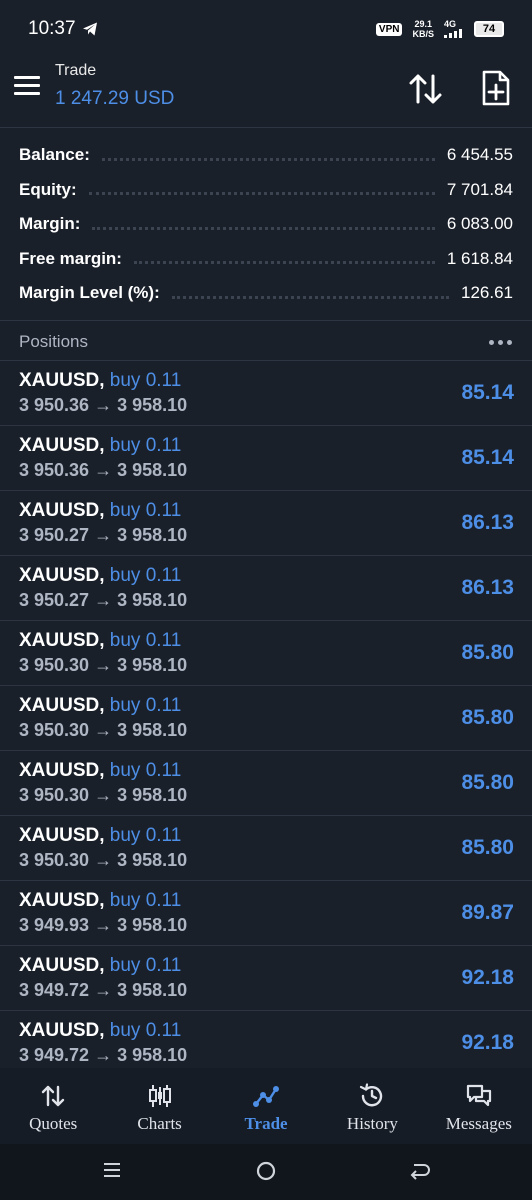 This screenshot has width=532, height=1200. I want to click on summary-value: 126.61, so click(487, 293).